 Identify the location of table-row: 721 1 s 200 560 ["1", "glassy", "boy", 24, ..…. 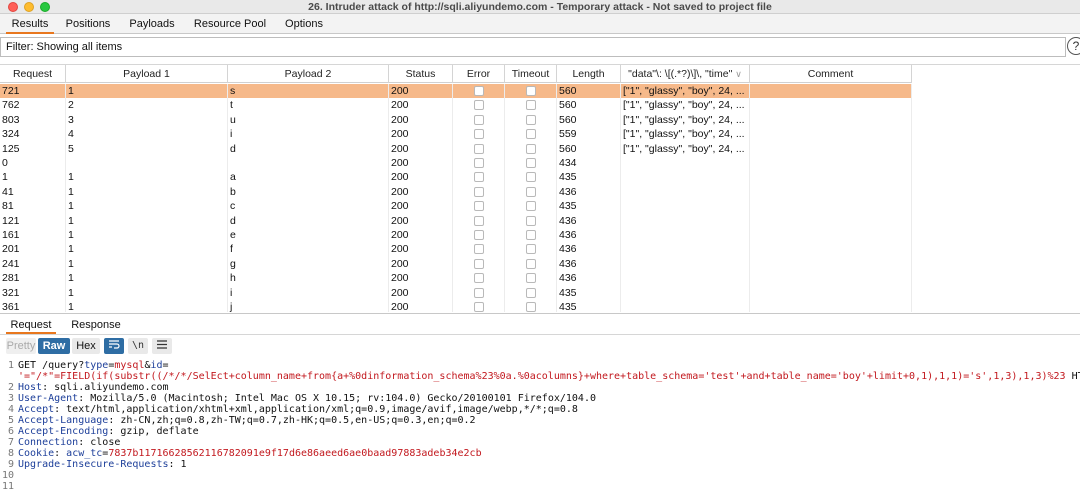
(456, 91).